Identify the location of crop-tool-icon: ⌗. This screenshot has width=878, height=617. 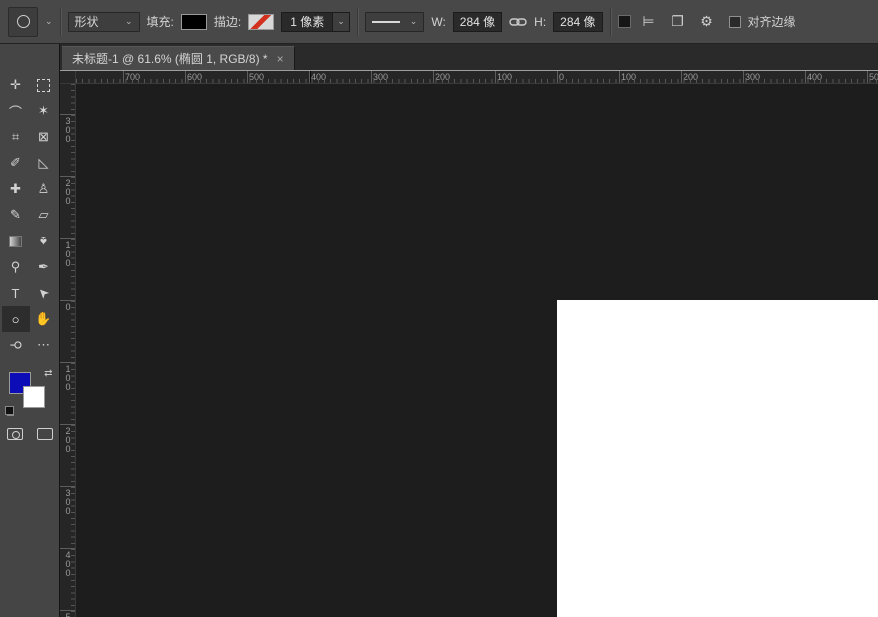
(15, 136).